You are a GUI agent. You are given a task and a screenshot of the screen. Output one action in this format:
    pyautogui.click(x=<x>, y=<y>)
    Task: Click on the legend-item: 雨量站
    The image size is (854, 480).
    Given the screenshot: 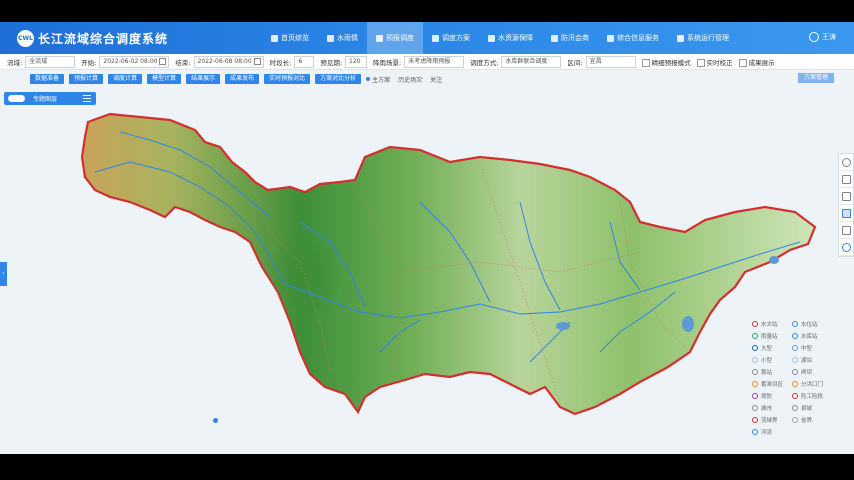 What is the action you would take?
    pyautogui.click(x=772, y=335)
    